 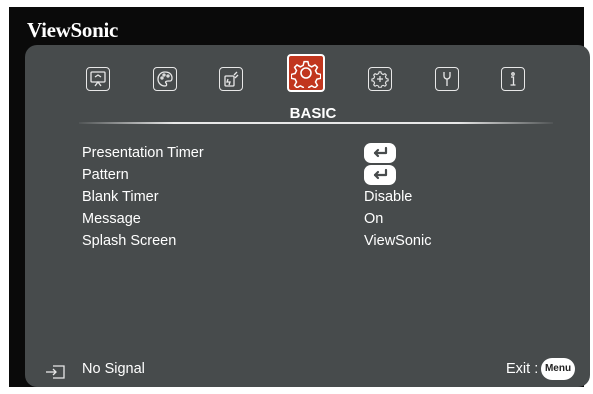 I want to click on palette-icon, so click(x=165, y=79).